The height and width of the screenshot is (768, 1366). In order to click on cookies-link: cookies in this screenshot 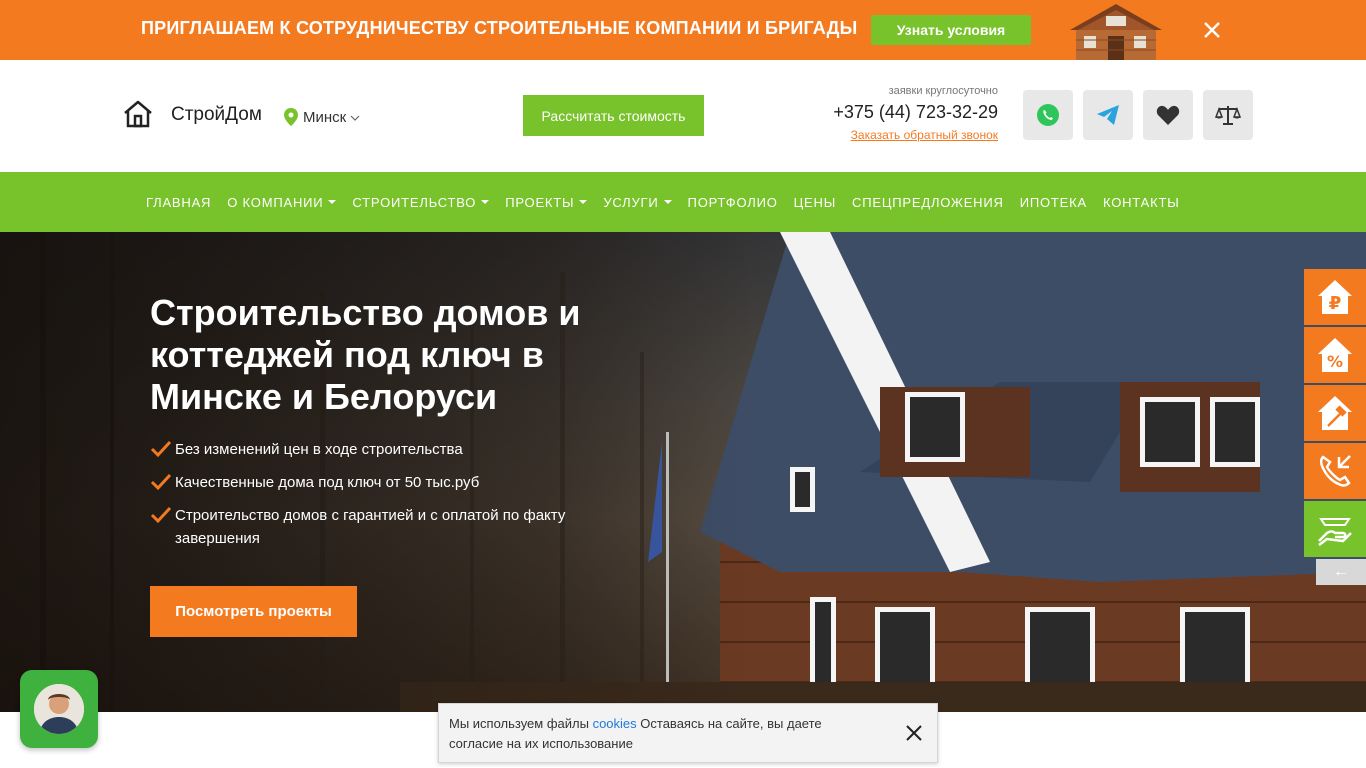, I will do `click(615, 723)`.